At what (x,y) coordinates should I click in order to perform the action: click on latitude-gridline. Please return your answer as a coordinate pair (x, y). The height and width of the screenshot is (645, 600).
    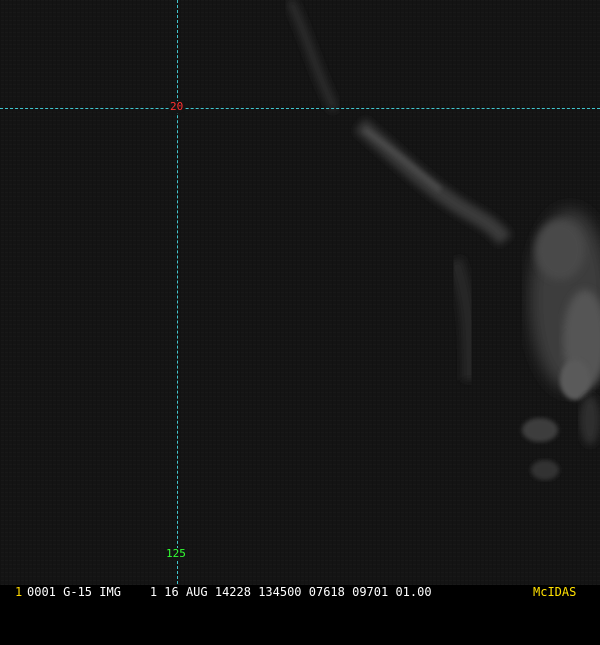
    Looking at the image, I should click on (300, 108).